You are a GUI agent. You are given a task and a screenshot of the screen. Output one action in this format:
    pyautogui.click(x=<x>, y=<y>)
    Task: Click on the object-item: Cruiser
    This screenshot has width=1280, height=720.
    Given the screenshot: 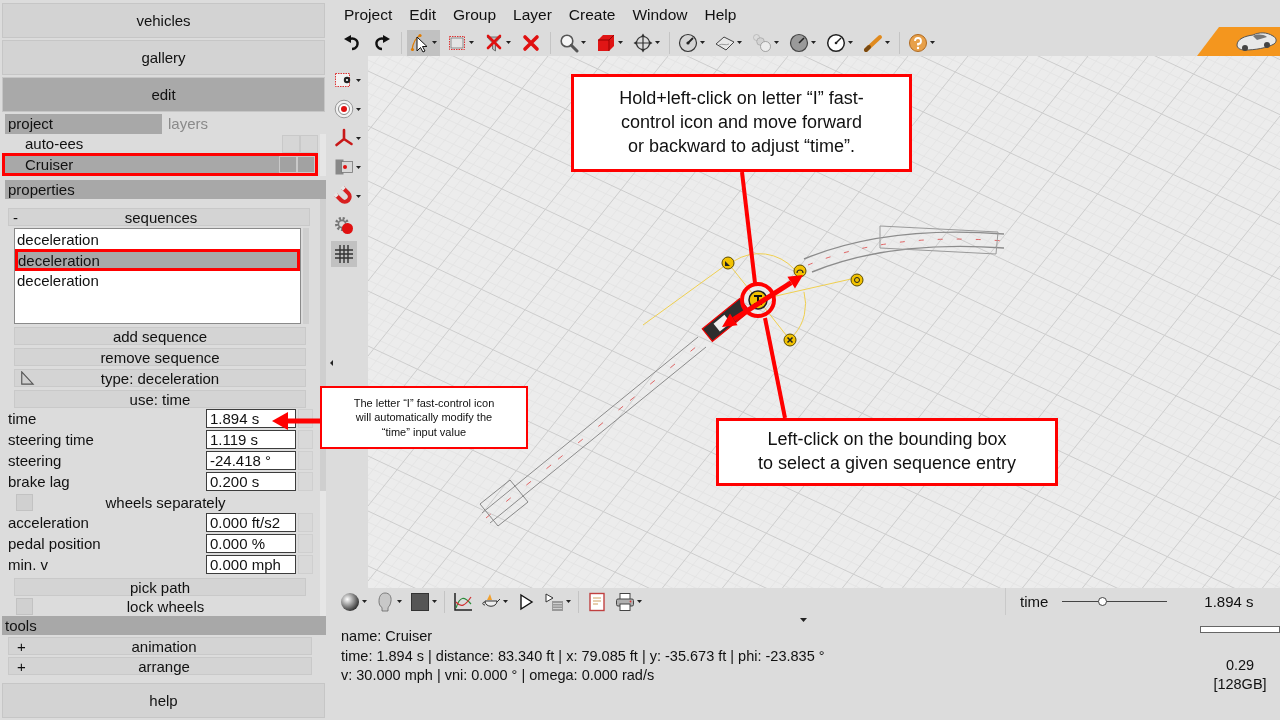 What is the action you would take?
    pyautogui.click(x=160, y=164)
    